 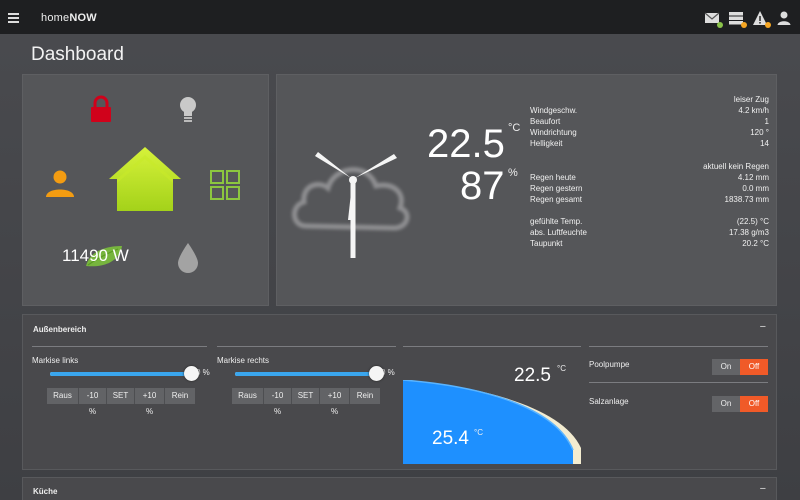 I want to click on weather-value: 14, so click(x=764, y=143).